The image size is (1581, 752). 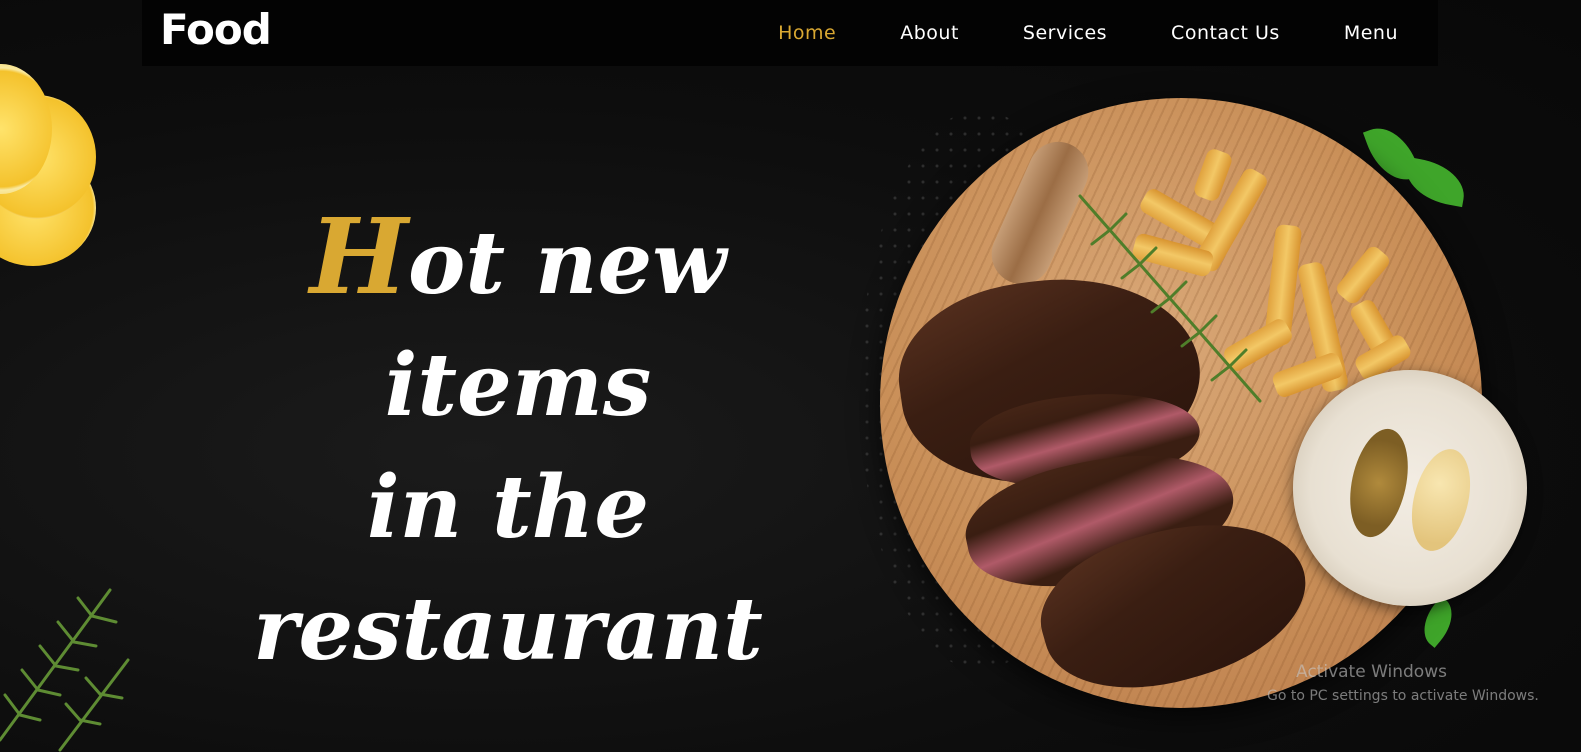 I want to click on basil-leaf, so click(x=1435, y=182).